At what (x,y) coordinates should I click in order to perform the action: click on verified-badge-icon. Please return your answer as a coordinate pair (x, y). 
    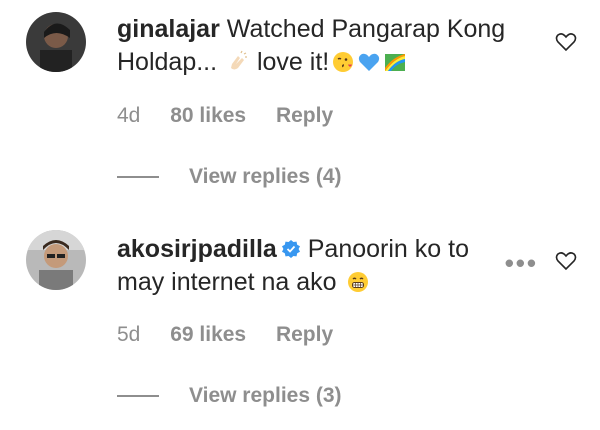
    Looking at the image, I should click on (290, 249).